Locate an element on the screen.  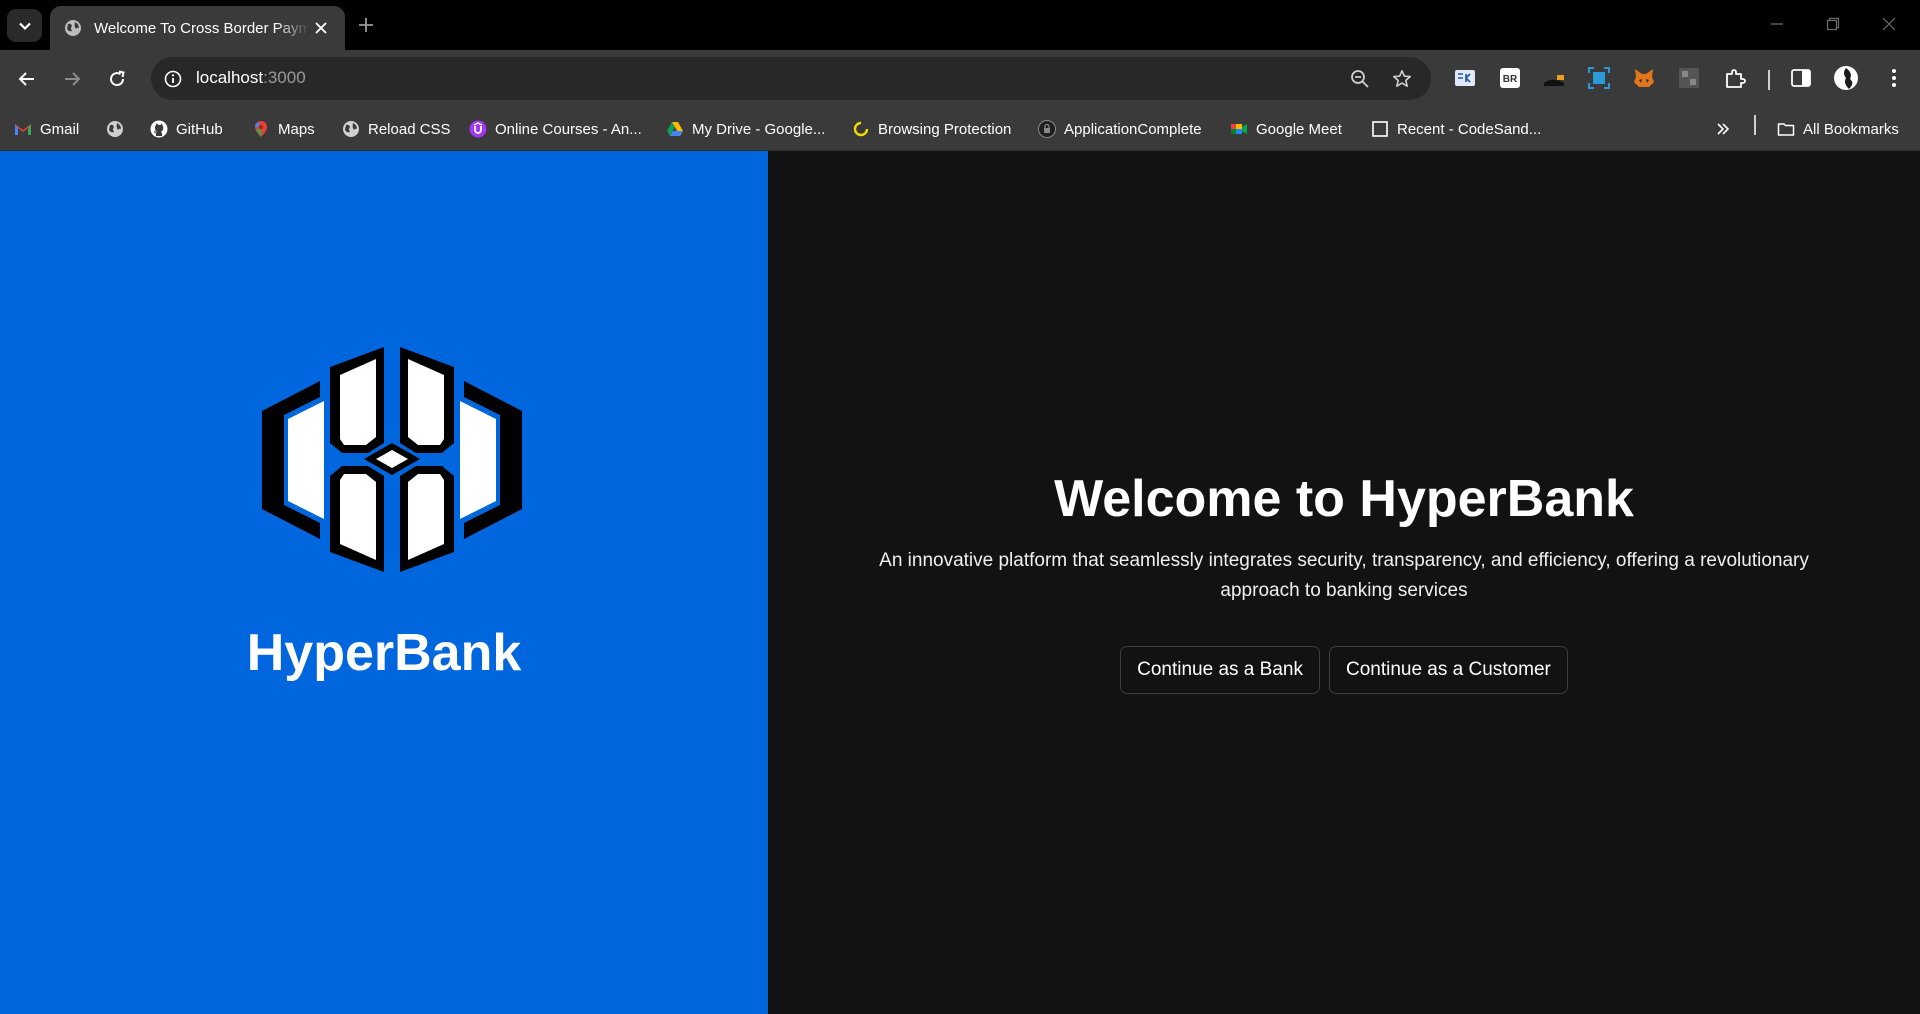
forward-button is located at coordinates (72, 79).